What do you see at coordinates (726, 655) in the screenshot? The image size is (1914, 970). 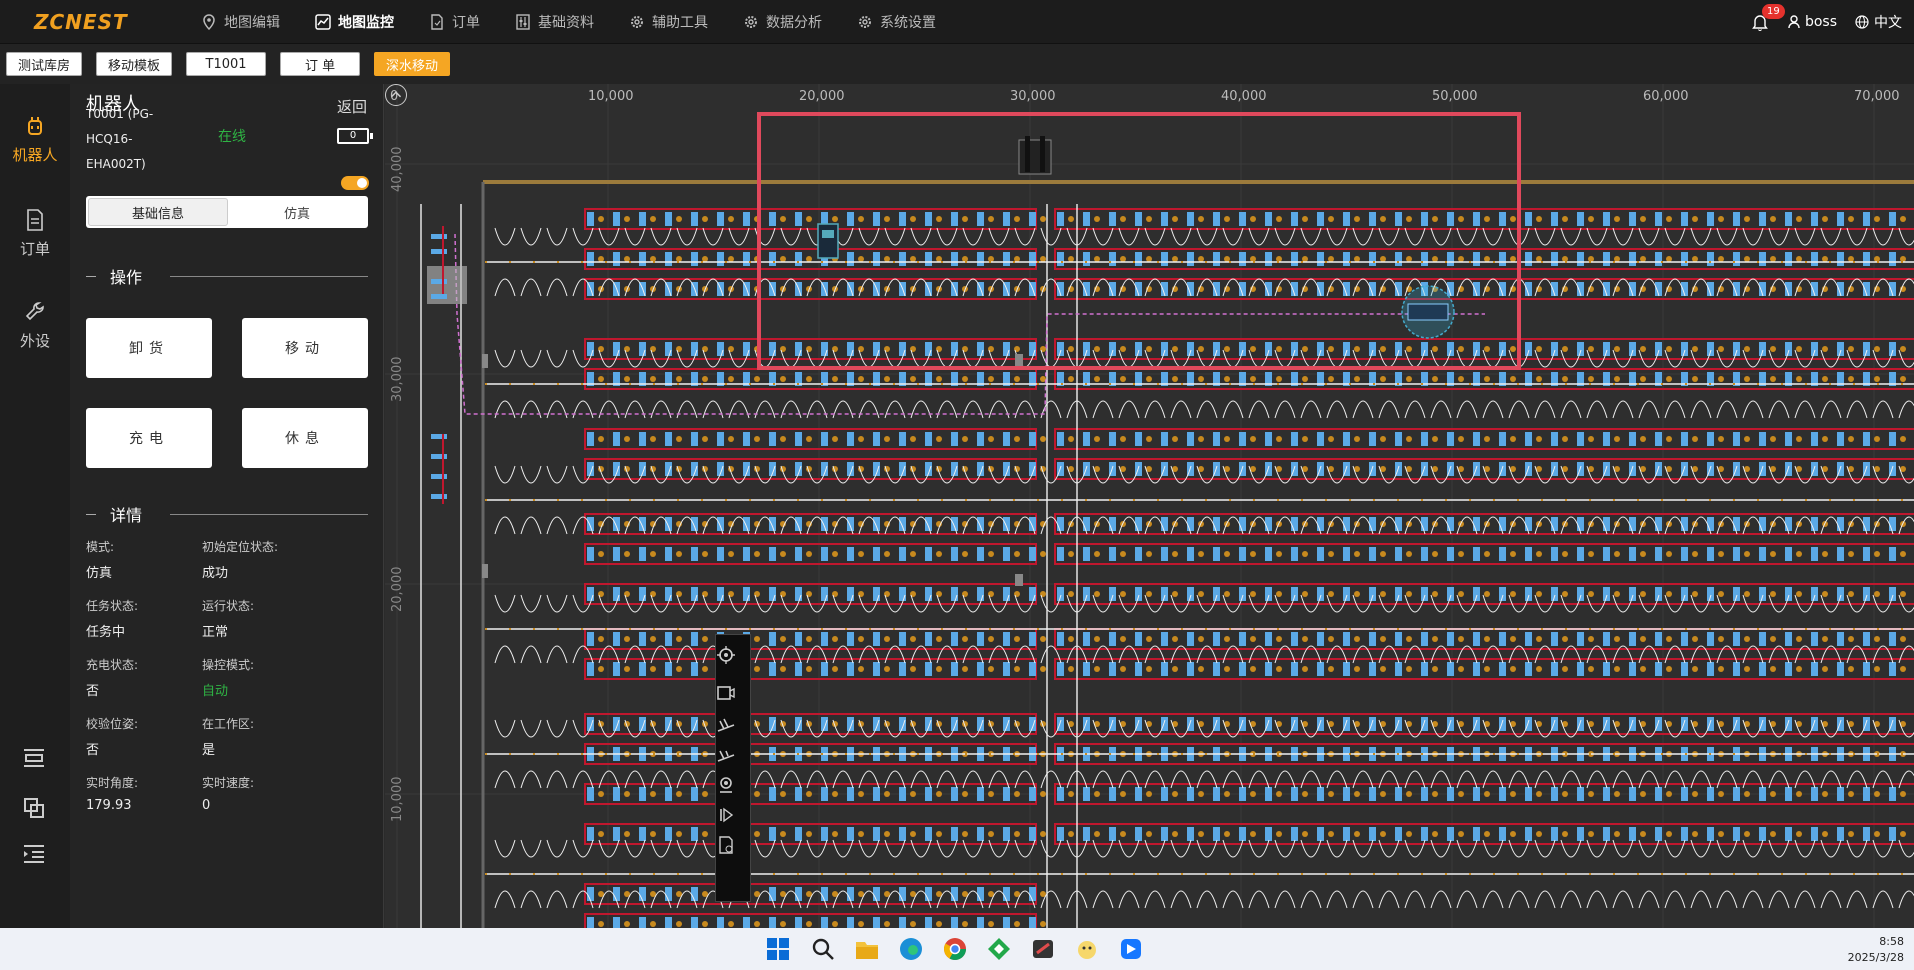 I see `locate-icon` at bounding box center [726, 655].